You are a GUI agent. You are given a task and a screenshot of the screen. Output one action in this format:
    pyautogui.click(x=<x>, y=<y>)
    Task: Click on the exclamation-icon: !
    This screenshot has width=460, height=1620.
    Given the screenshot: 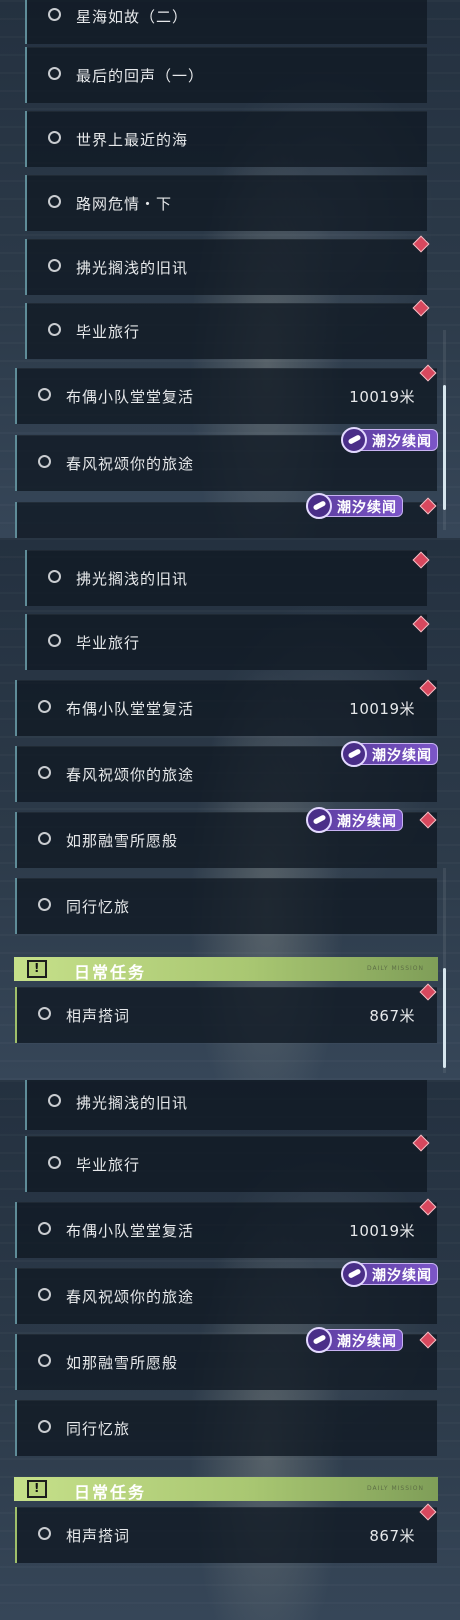 What is the action you would take?
    pyautogui.click(x=37, y=1489)
    